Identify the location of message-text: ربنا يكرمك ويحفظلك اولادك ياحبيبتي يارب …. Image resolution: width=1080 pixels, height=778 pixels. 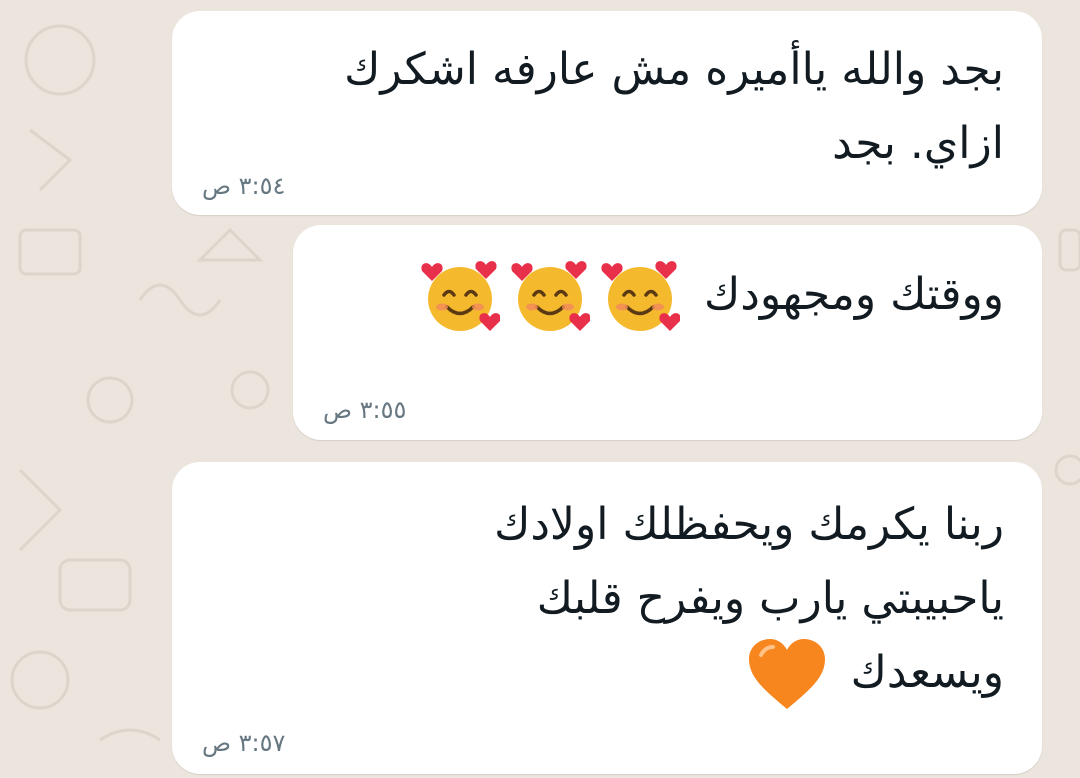
(749, 600).